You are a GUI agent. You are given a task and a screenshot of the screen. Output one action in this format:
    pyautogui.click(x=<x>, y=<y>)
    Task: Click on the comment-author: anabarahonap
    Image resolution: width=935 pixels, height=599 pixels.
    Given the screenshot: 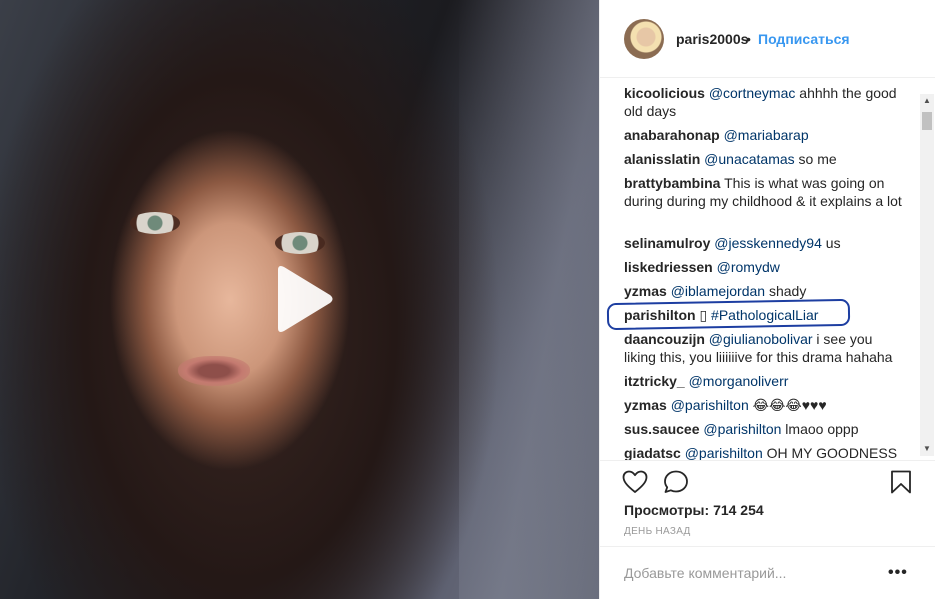 What is the action you would take?
    pyautogui.click(x=672, y=135)
    